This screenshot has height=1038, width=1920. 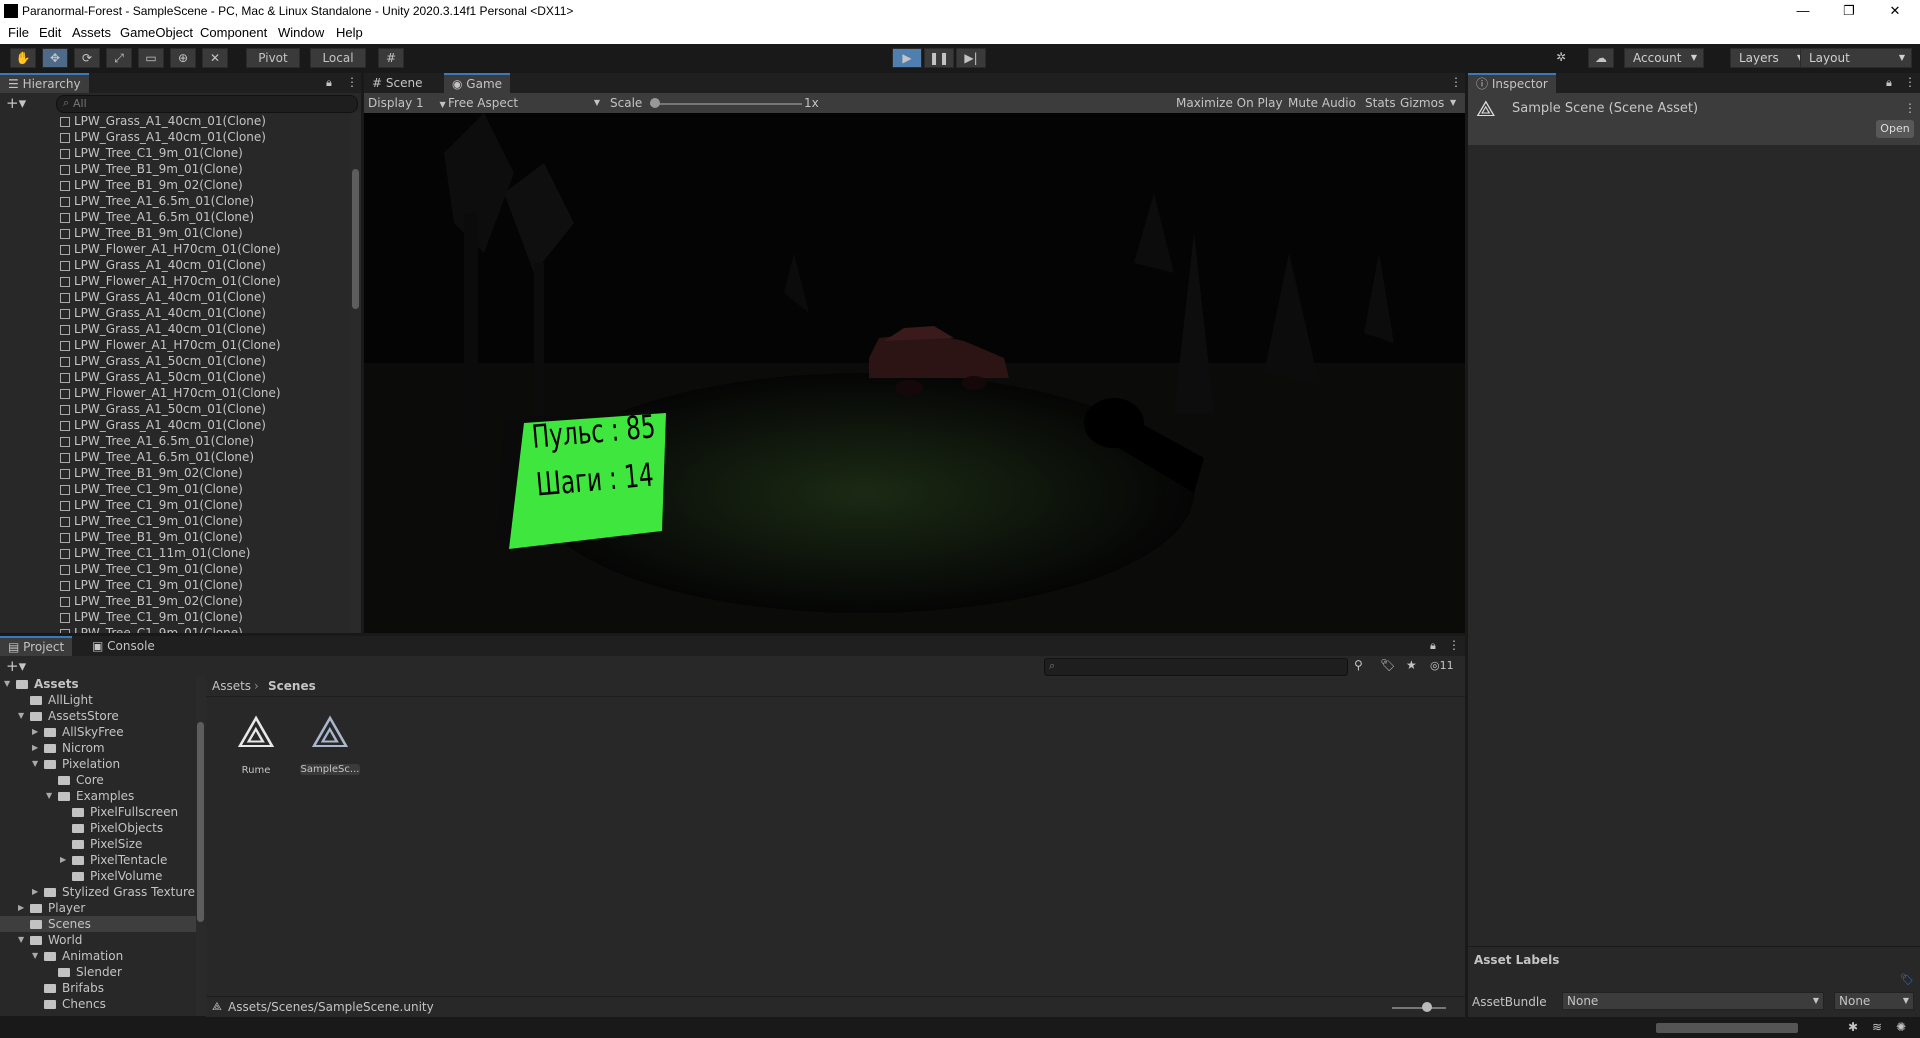 What do you see at coordinates (98, 700) in the screenshot?
I see `project-tree-item: AllLight` at bounding box center [98, 700].